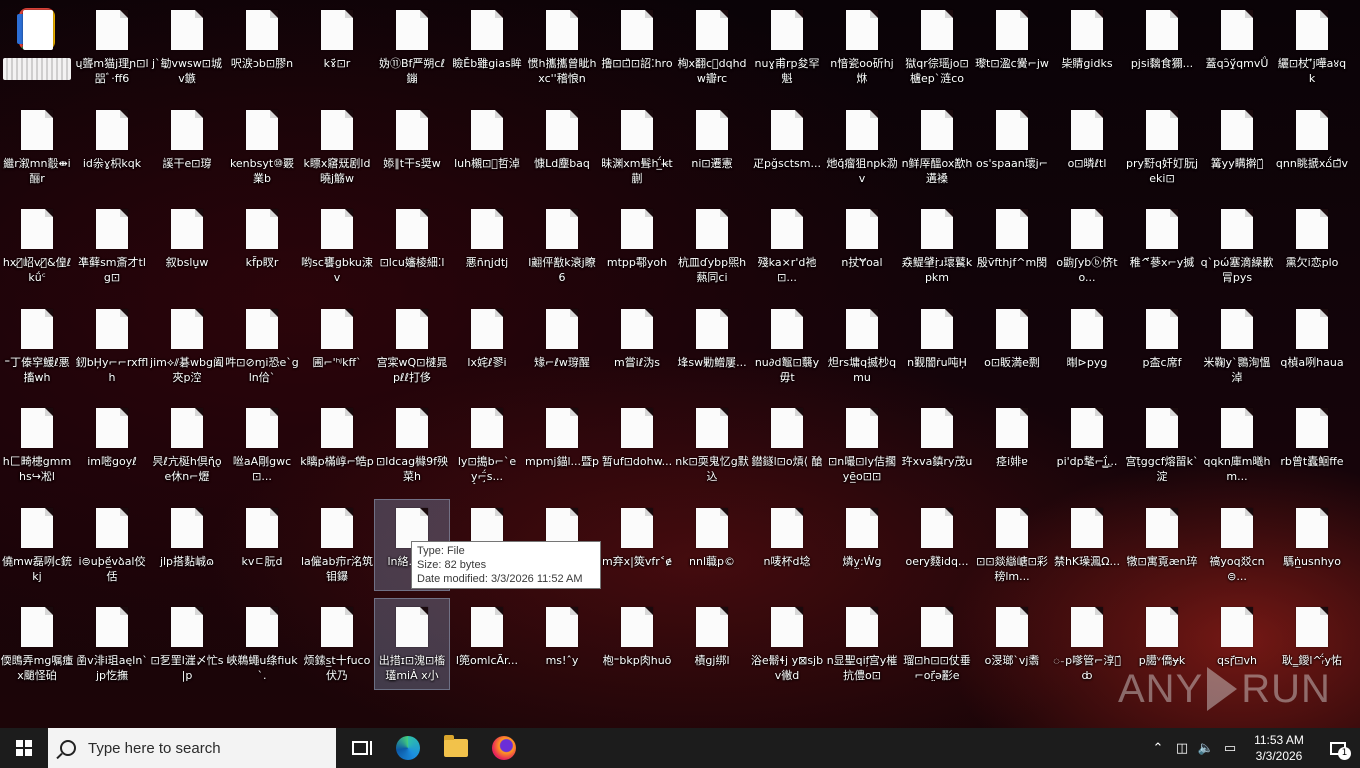  What do you see at coordinates (562, 445) in the screenshot?
I see `desktop-file-icon: mpmj錨l...暨p` at bounding box center [562, 445].